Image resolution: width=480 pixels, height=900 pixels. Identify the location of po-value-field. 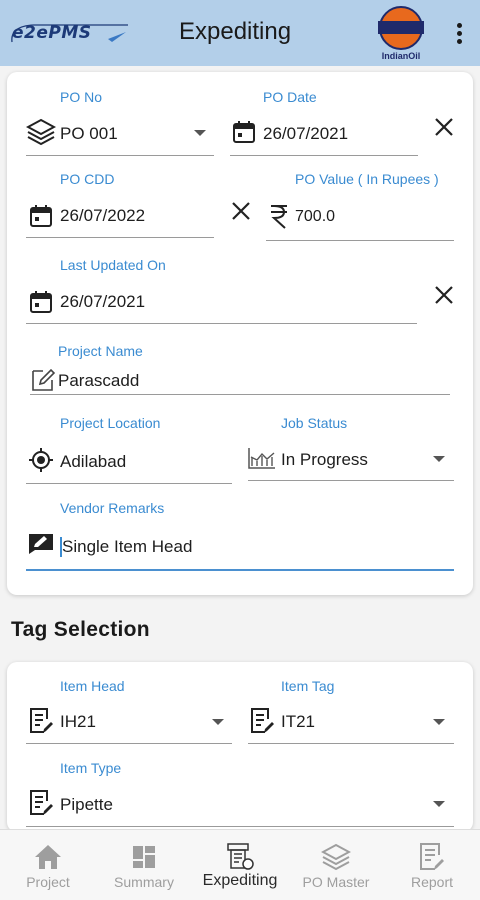
(360, 240).